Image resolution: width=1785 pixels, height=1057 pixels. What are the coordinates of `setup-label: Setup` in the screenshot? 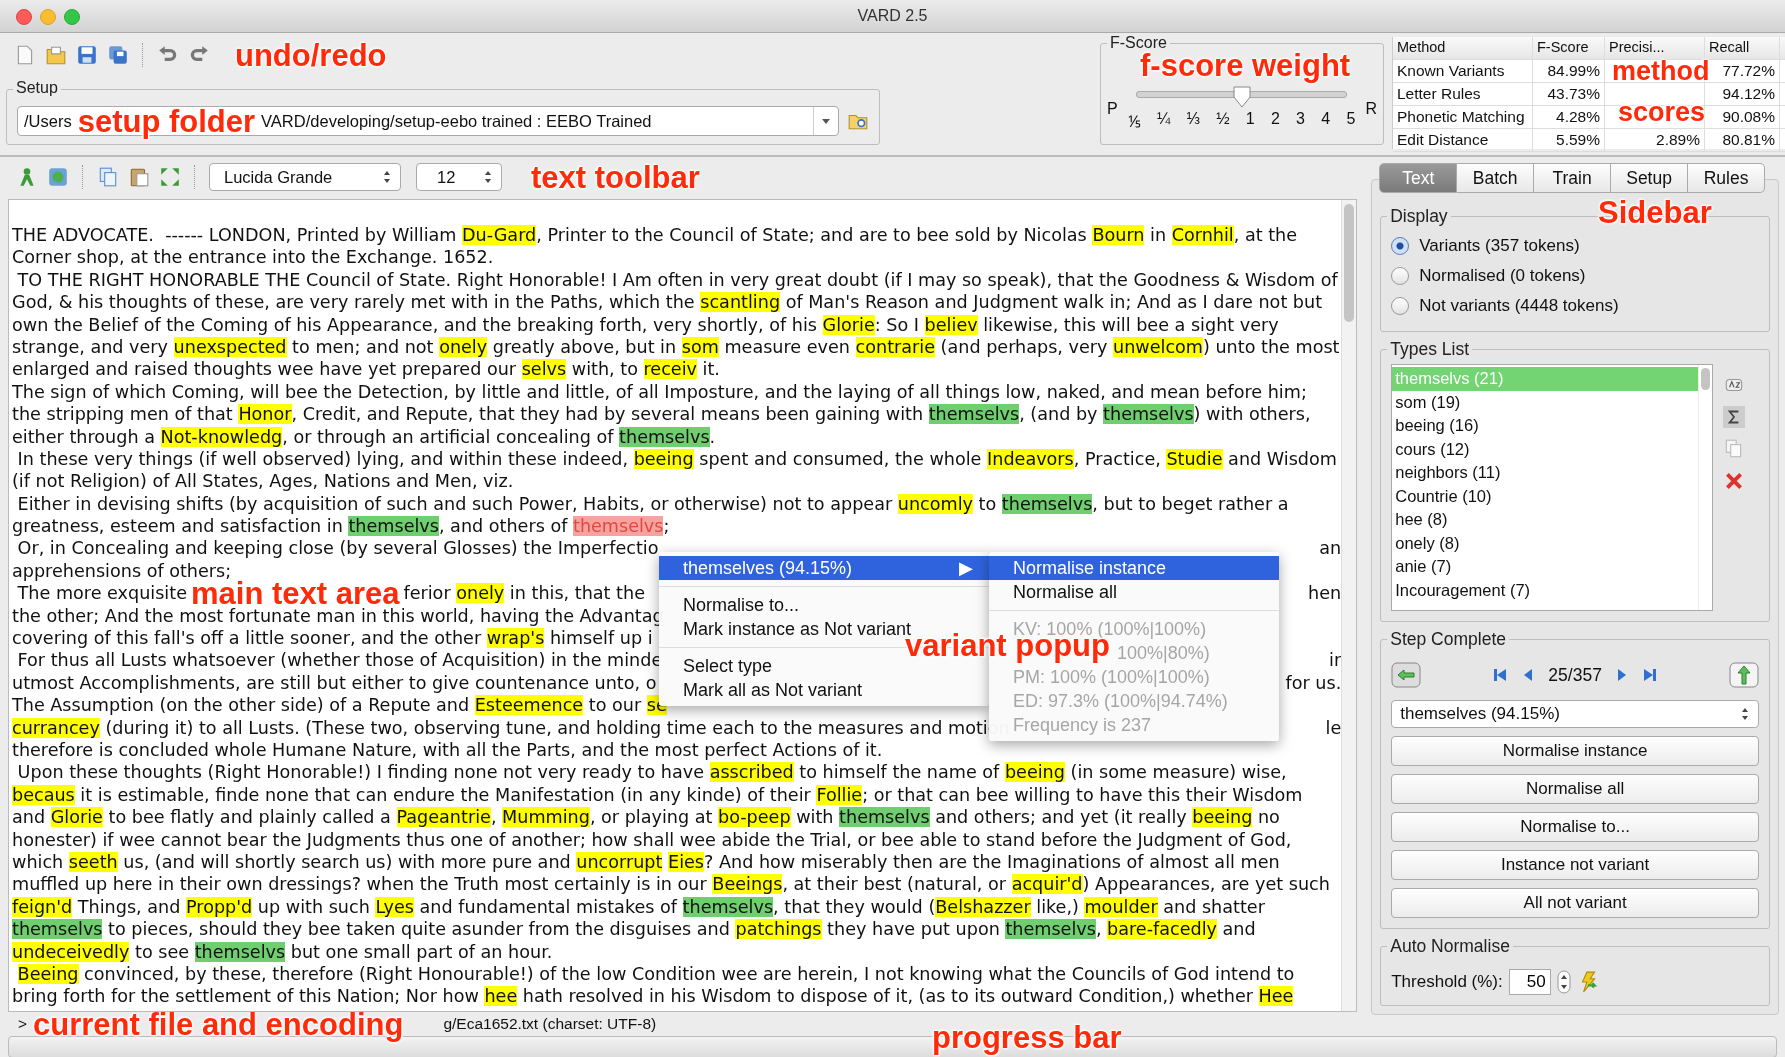 It's located at (37, 88).